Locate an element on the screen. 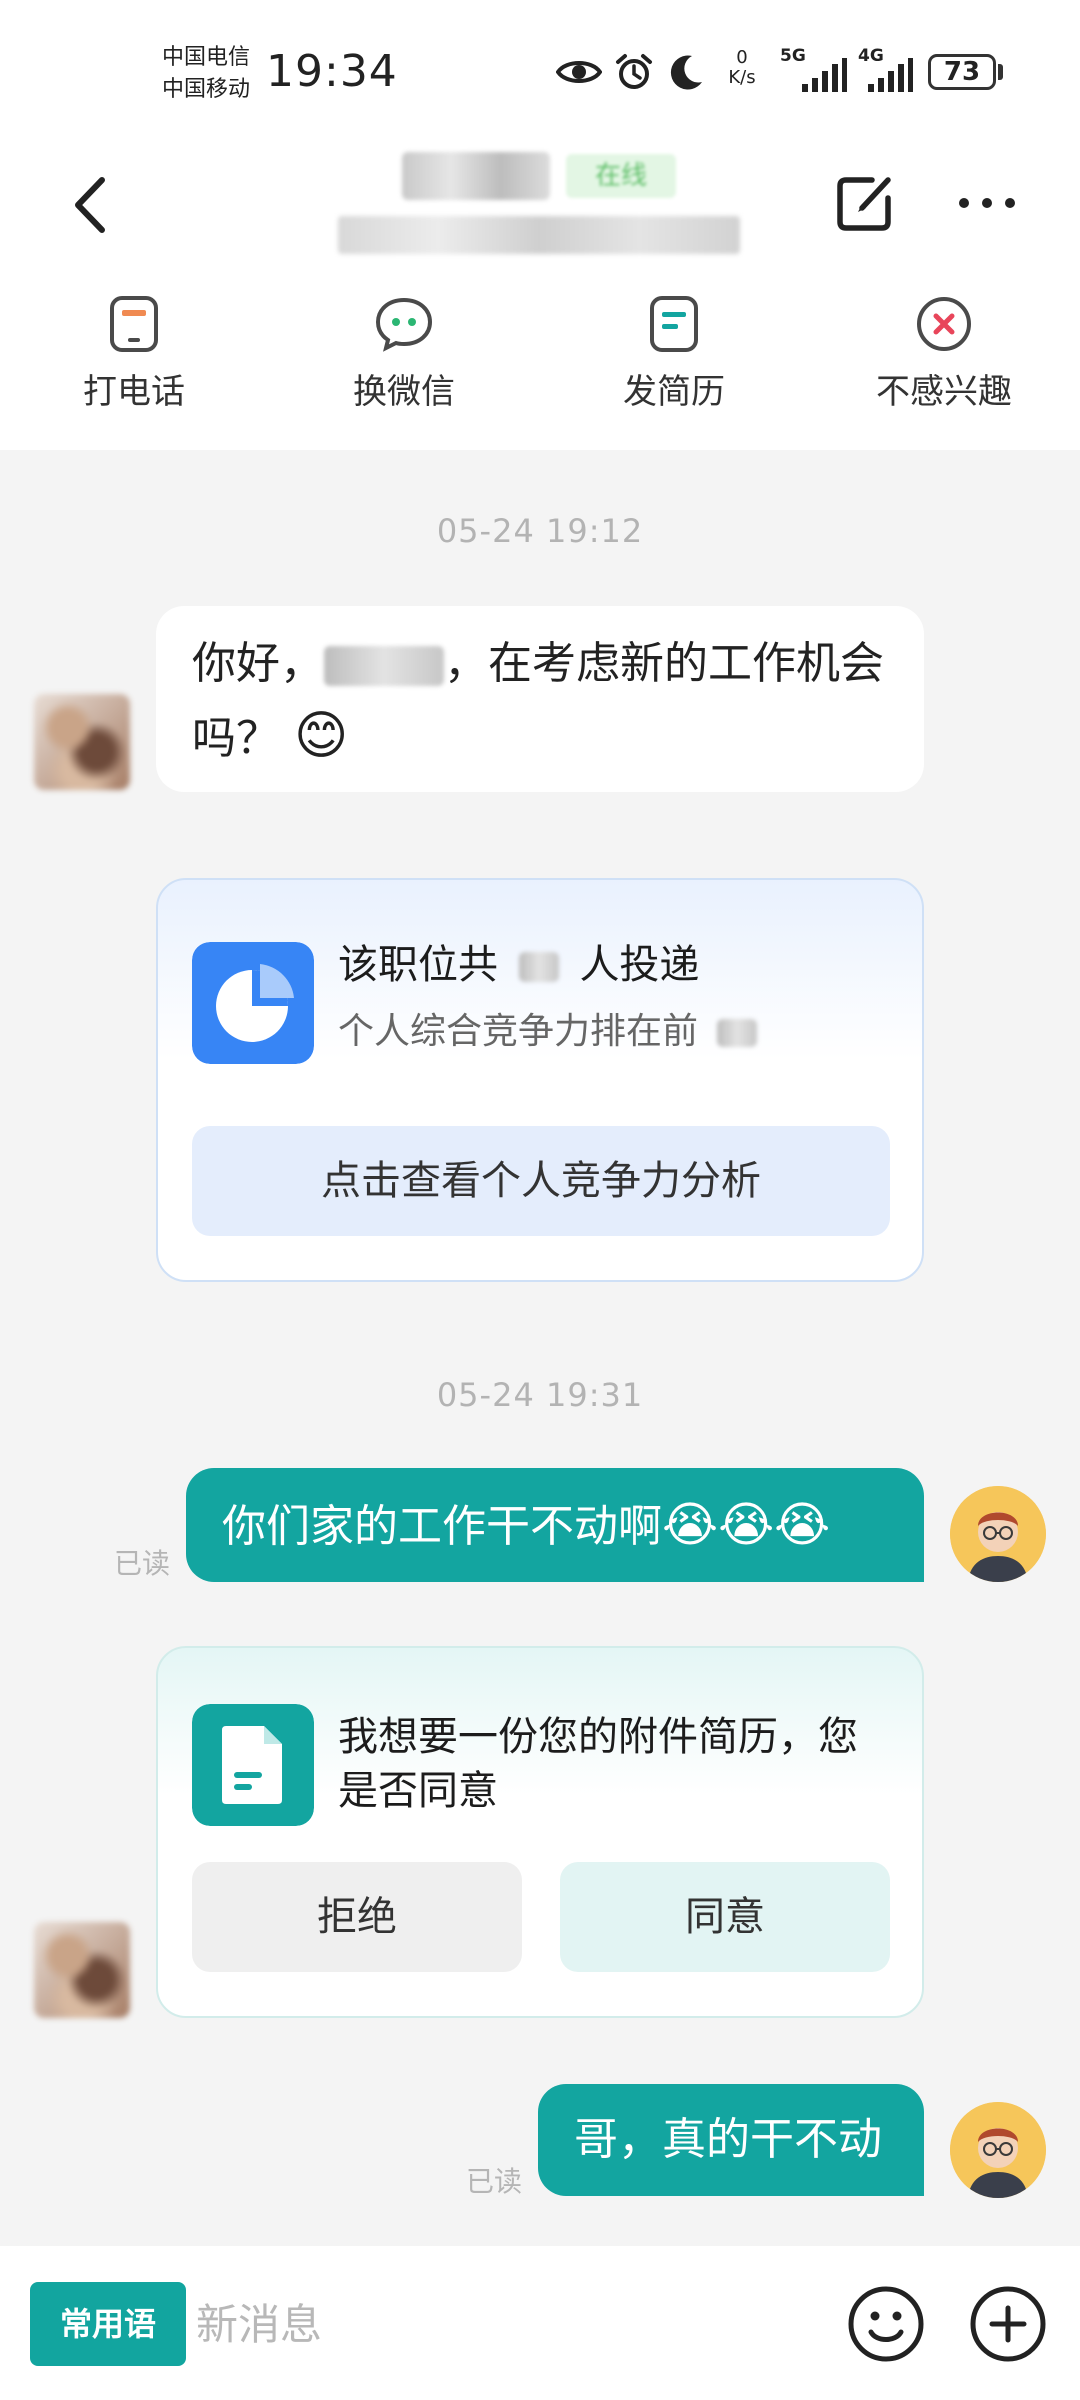  action-call: 打电话 is located at coordinates (134, 350).